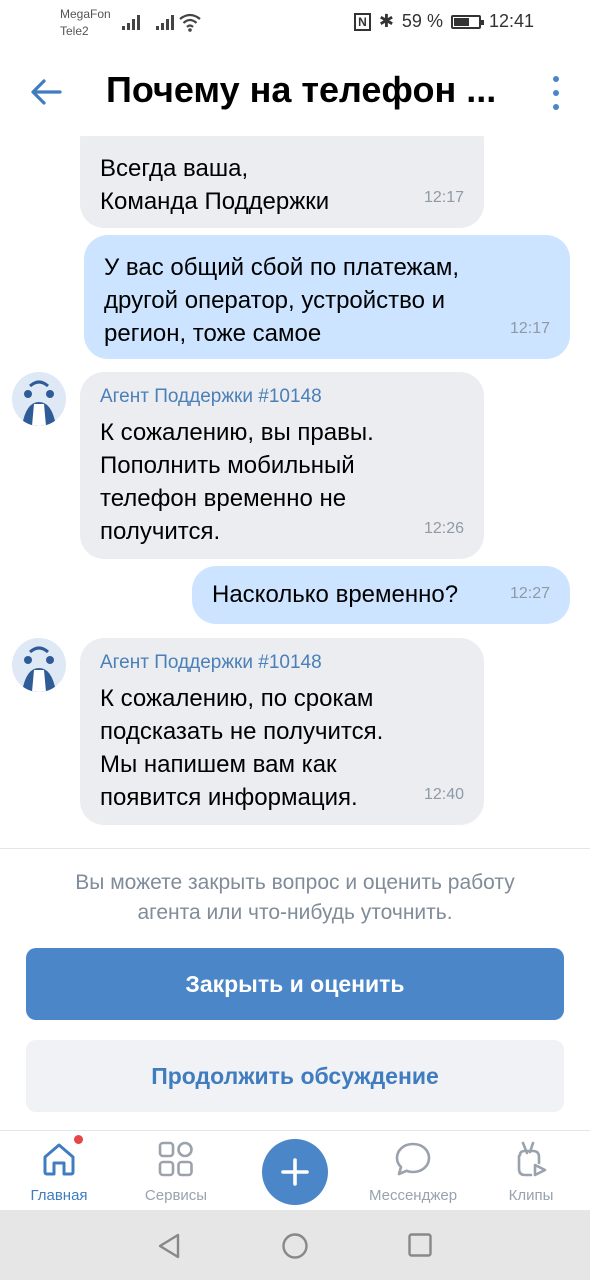 The image size is (590, 1280). I want to click on chat-bubble-icon, so click(413, 1159).